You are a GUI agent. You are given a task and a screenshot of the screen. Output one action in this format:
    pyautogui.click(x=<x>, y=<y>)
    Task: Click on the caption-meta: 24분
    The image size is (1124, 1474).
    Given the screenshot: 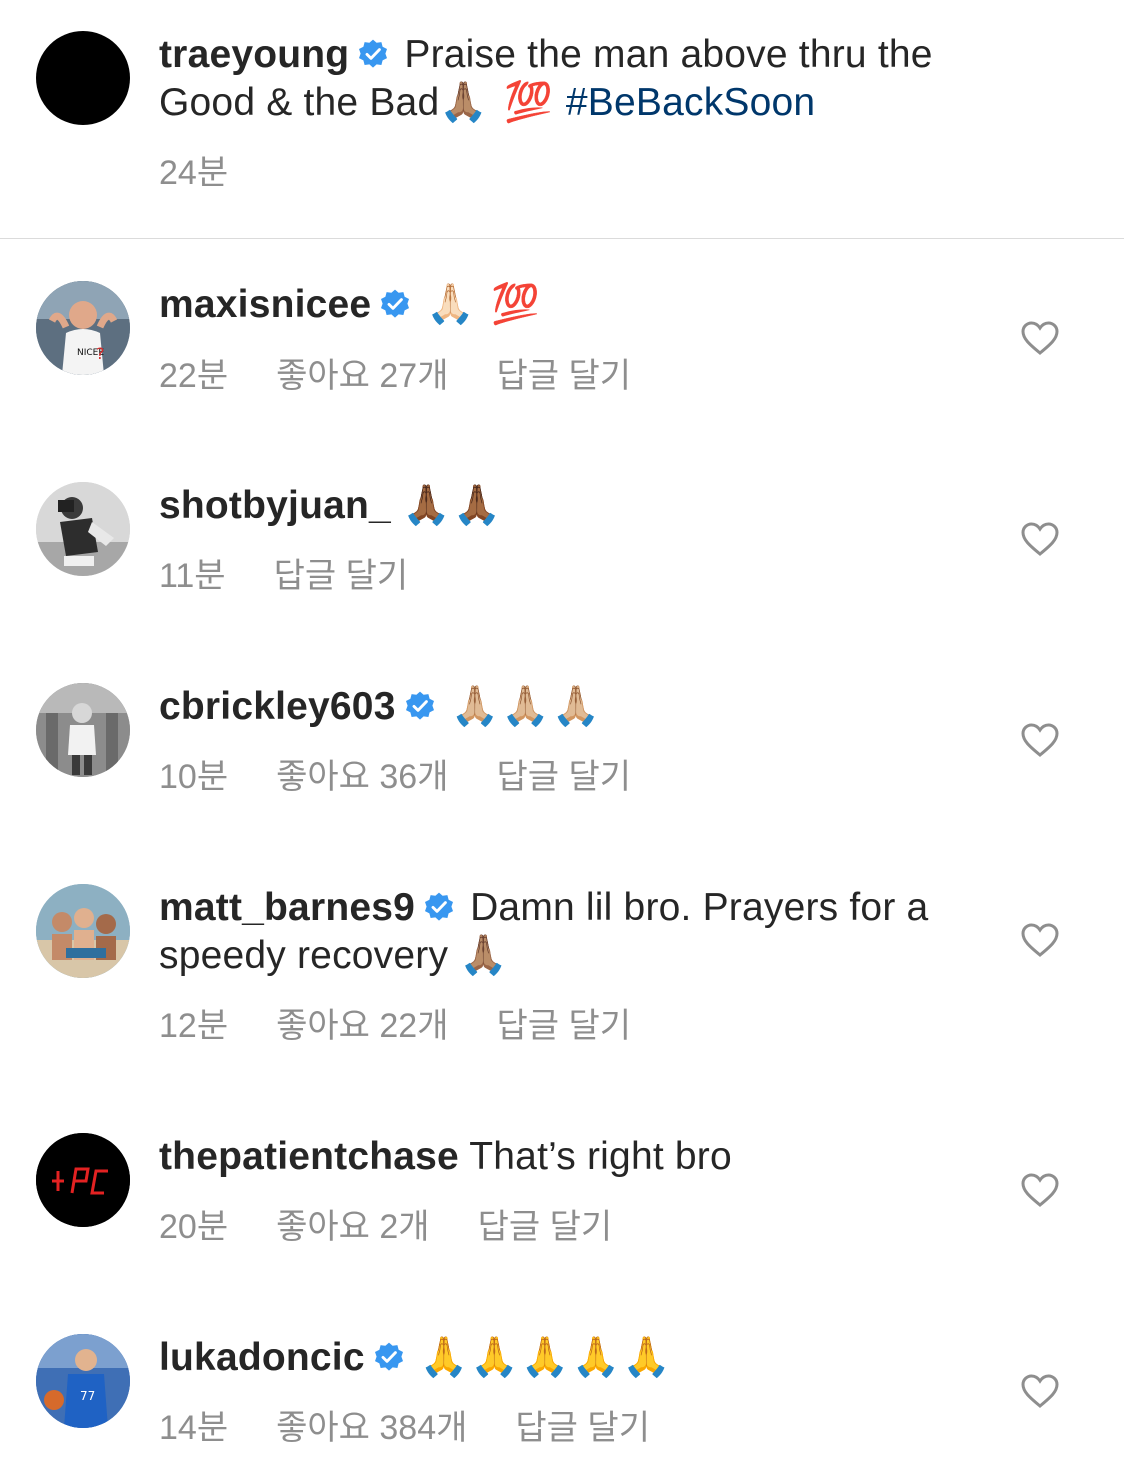 What is the action you would take?
    pyautogui.click(x=217, y=173)
    